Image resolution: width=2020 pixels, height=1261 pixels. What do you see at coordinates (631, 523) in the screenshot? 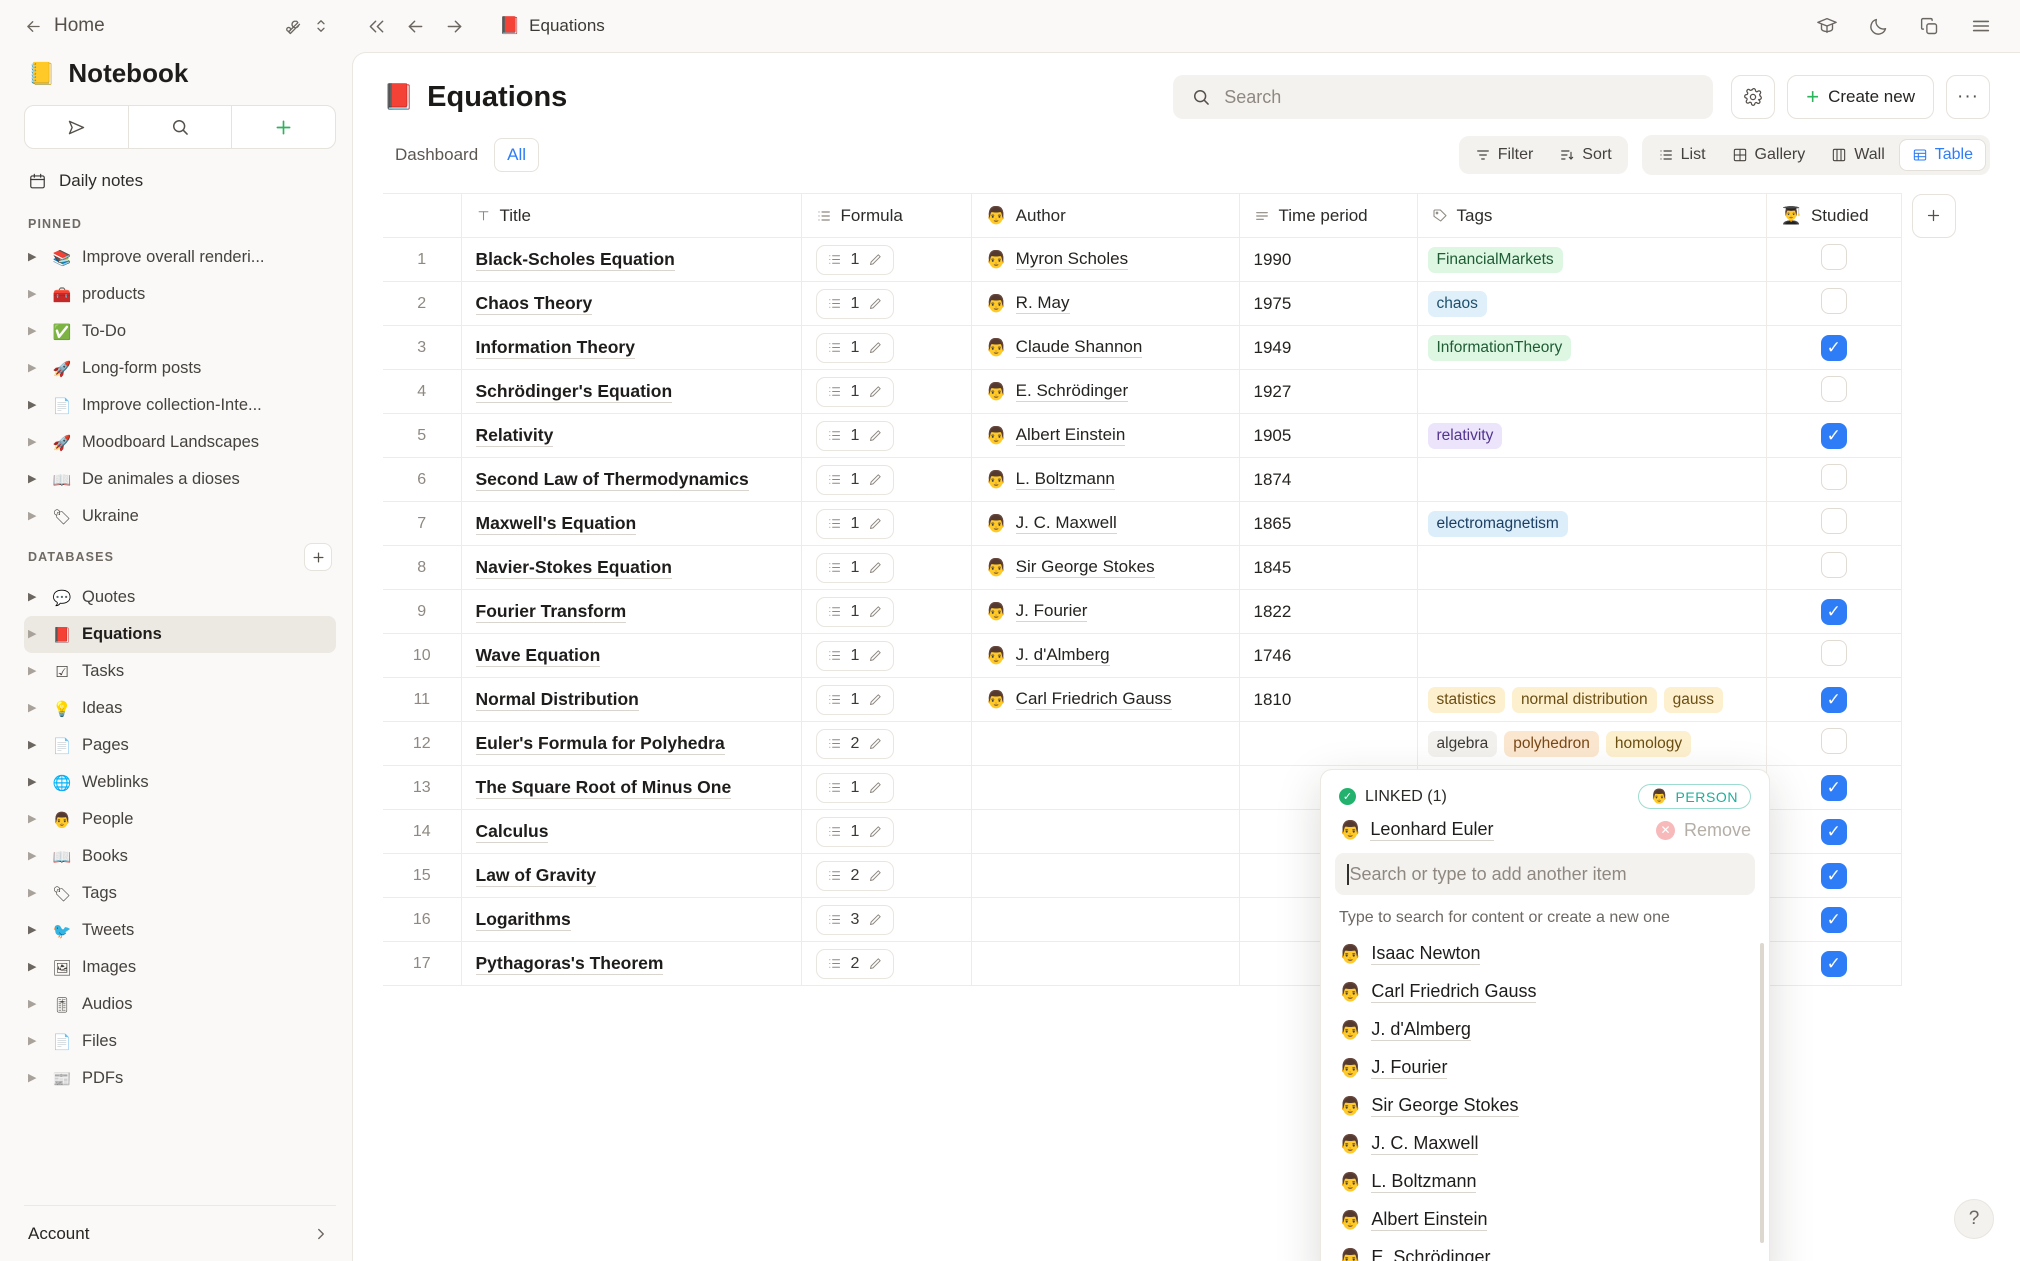
I see `cell-title: Maxwell's Equation` at bounding box center [631, 523].